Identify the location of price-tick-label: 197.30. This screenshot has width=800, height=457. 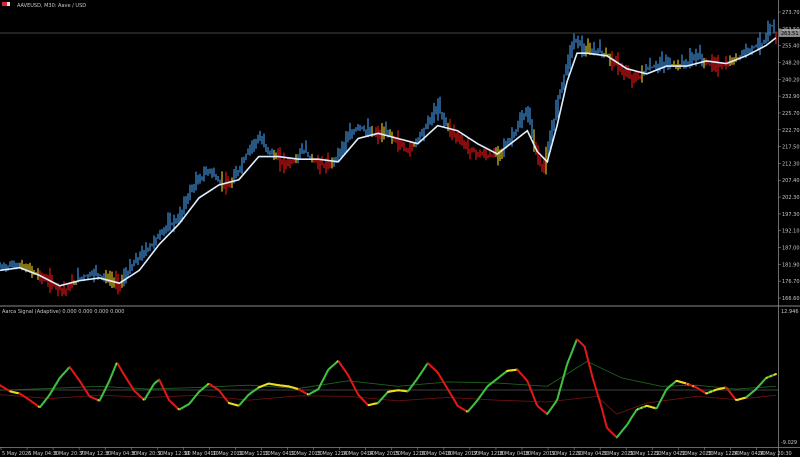
(791, 215).